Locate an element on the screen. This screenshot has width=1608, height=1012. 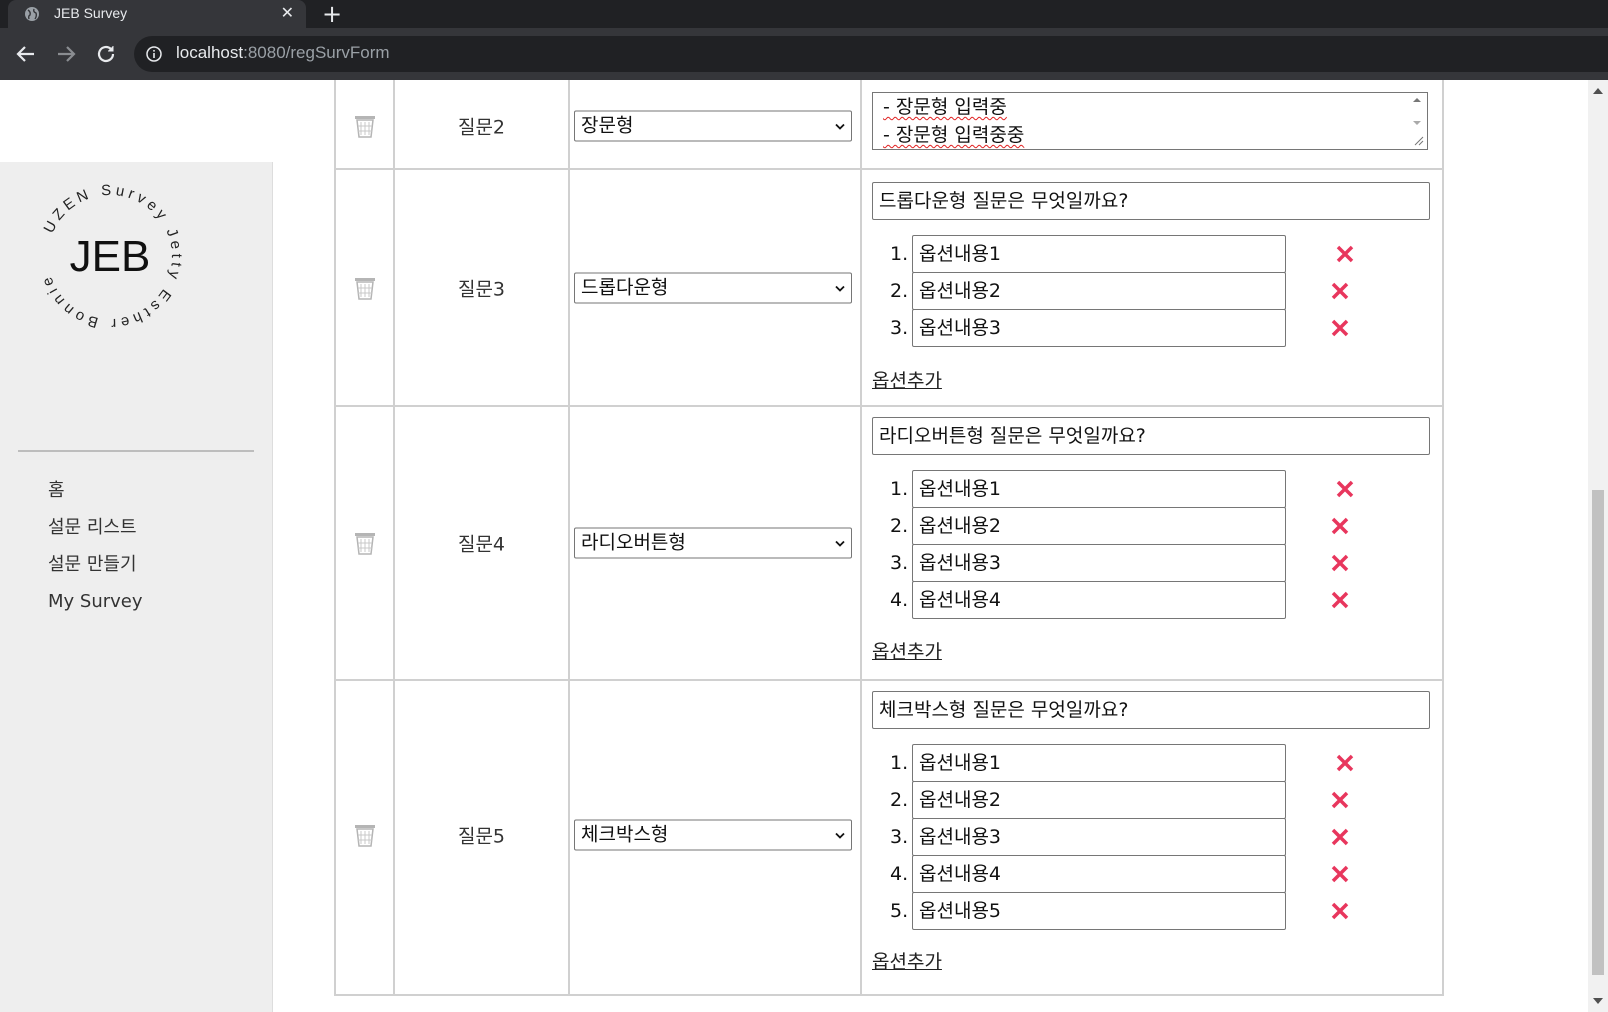
question-type-select: 체크박스형 is located at coordinates (713, 835).